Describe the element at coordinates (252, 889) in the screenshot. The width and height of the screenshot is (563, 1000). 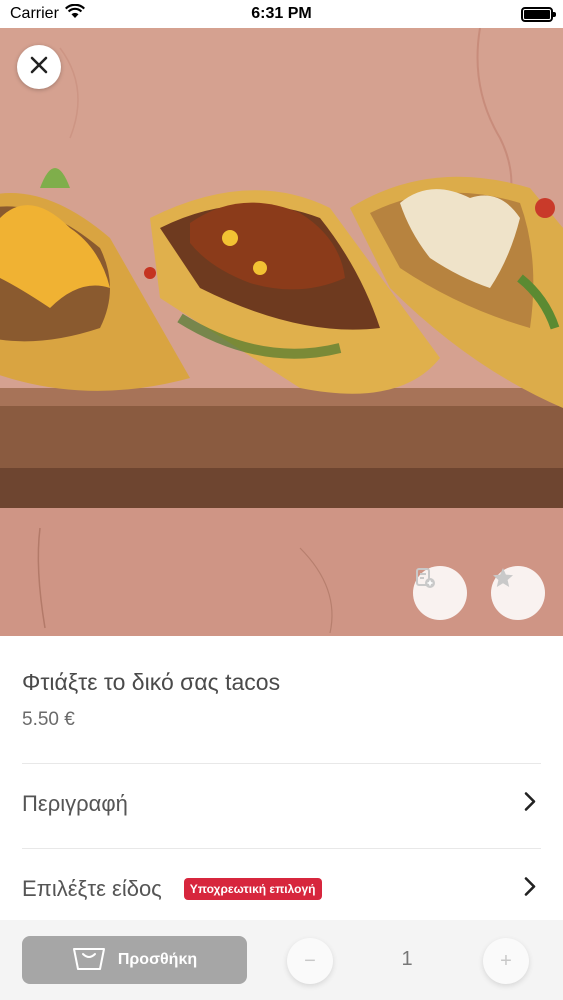
I see `required-badge: Υποχρεωτική επιλογή` at that location.